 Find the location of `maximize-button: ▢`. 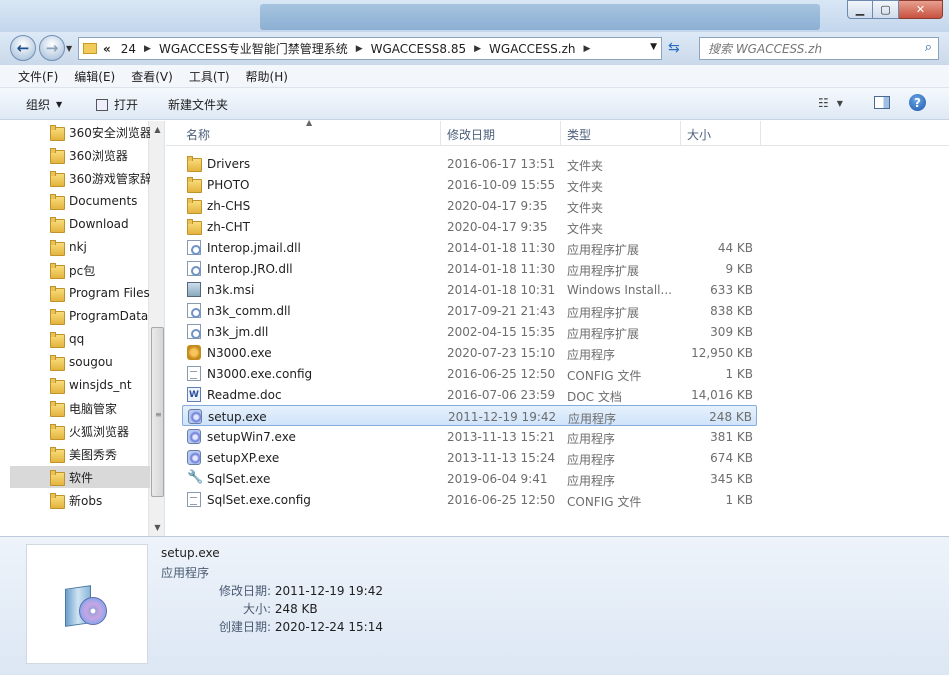

maximize-button: ▢ is located at coordinates (886, 9).